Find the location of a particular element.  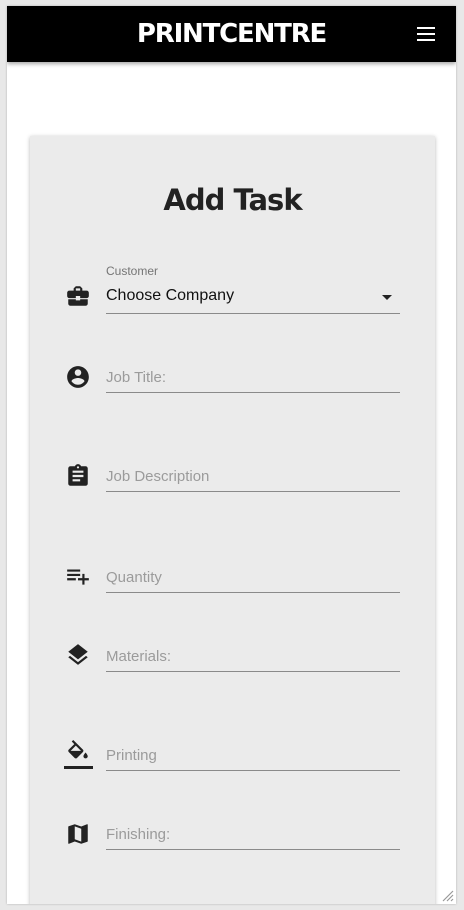

brand-logo-text: PRINTCENTRE is located at coordinates (231, 34).